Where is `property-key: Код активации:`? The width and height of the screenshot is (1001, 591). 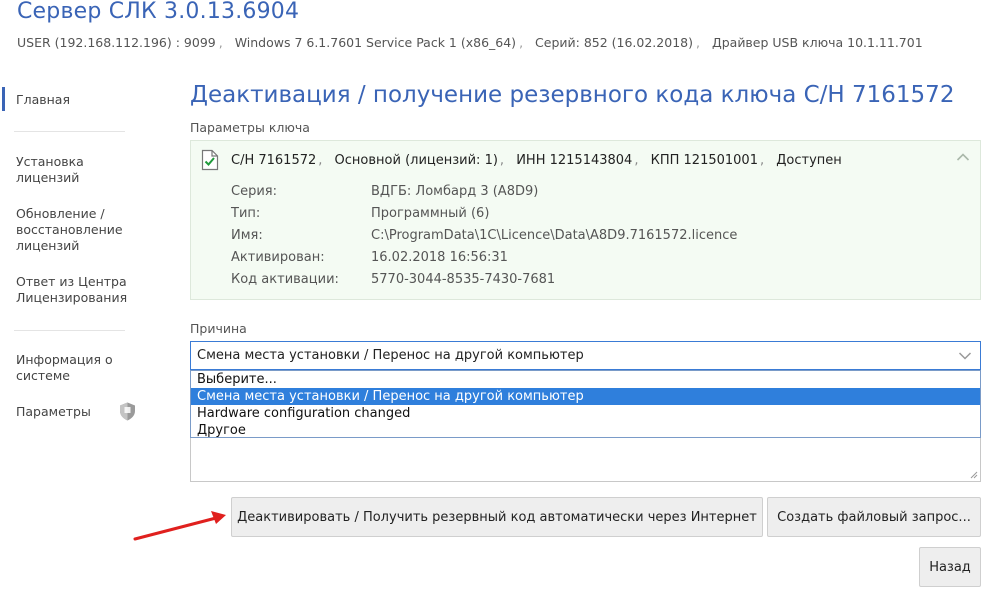 property-key: Код активации: is located at coordinates (285, 279).